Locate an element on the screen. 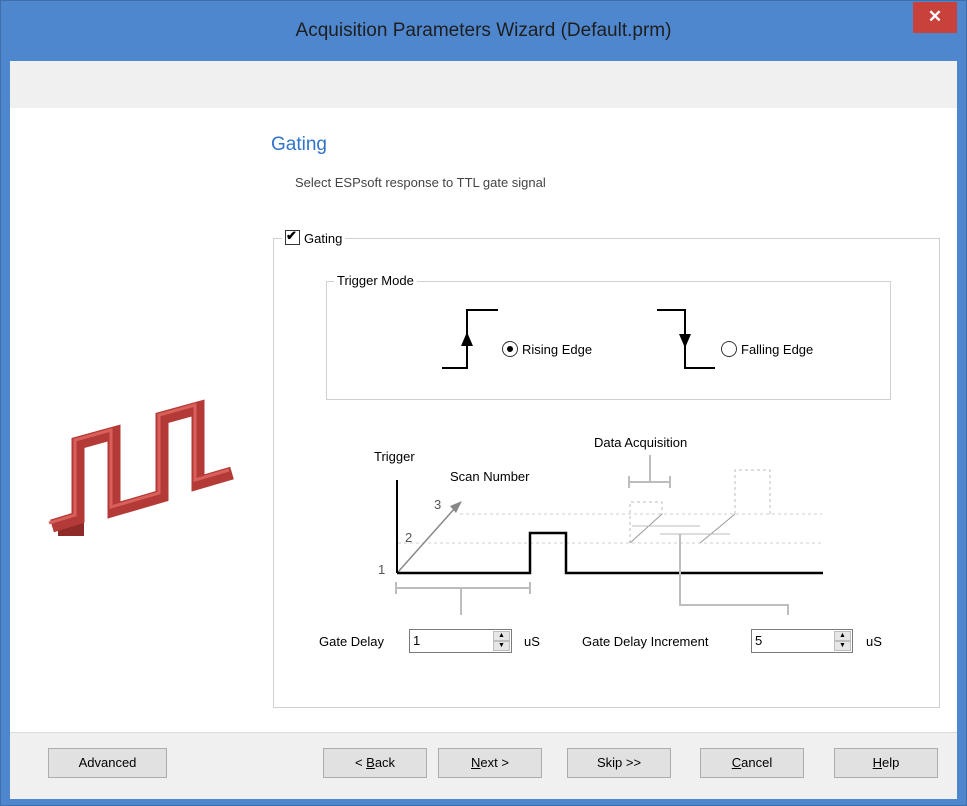  wizard-banner is located at coordinates (483, 84).